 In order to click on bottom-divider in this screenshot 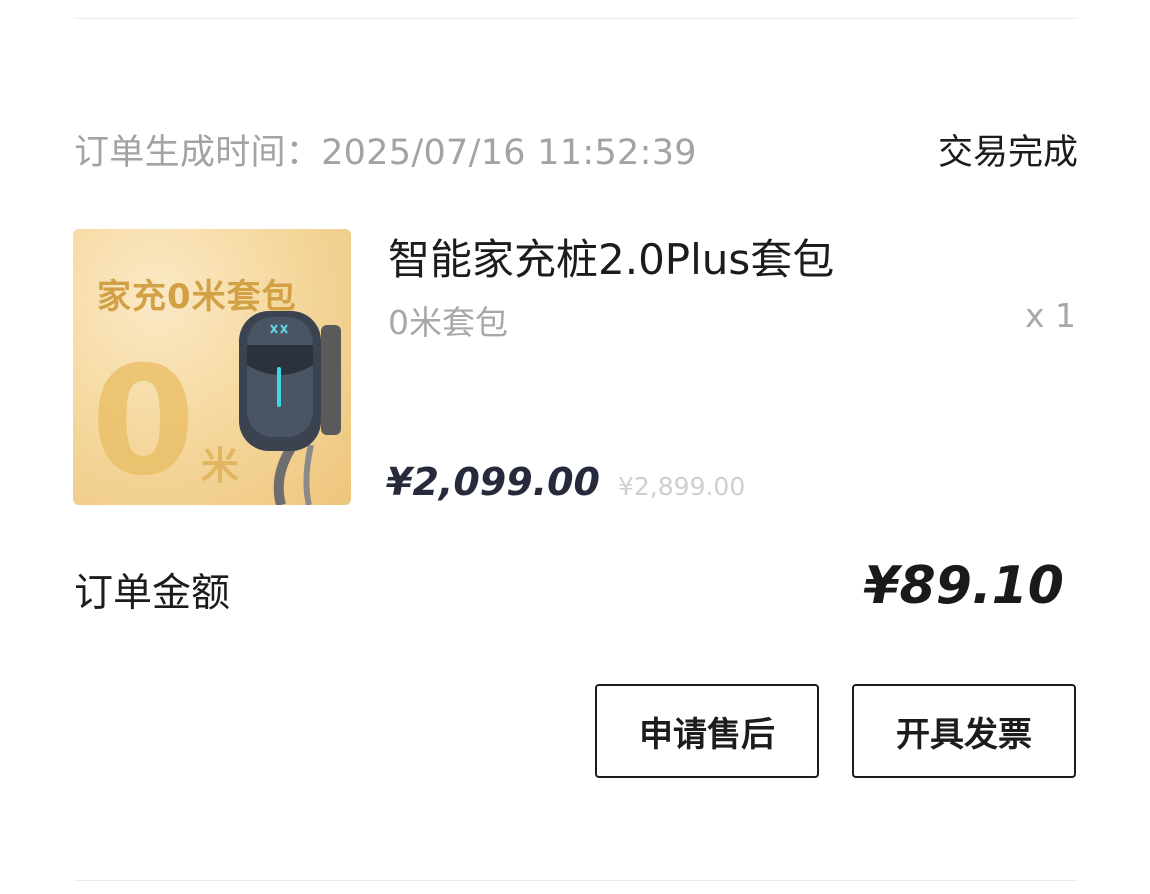, I will do `click(576, 880)`.